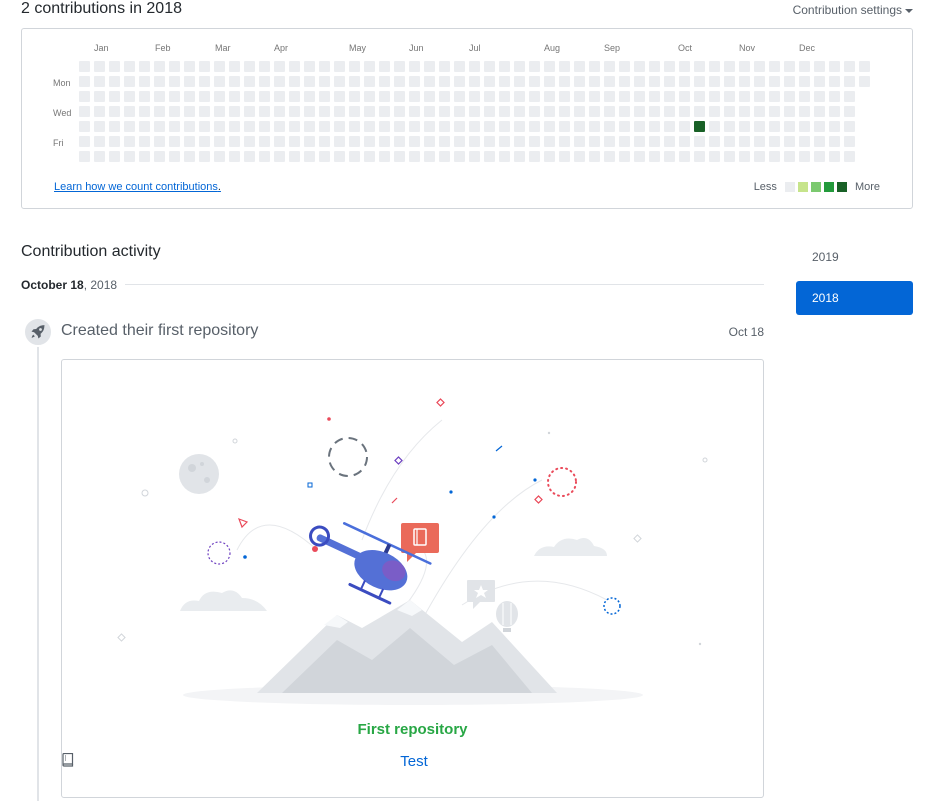 Image resolution: width=942 pixels, height=801 pixels. I want to click on year-link-2018: 2018, so click(854, 298).